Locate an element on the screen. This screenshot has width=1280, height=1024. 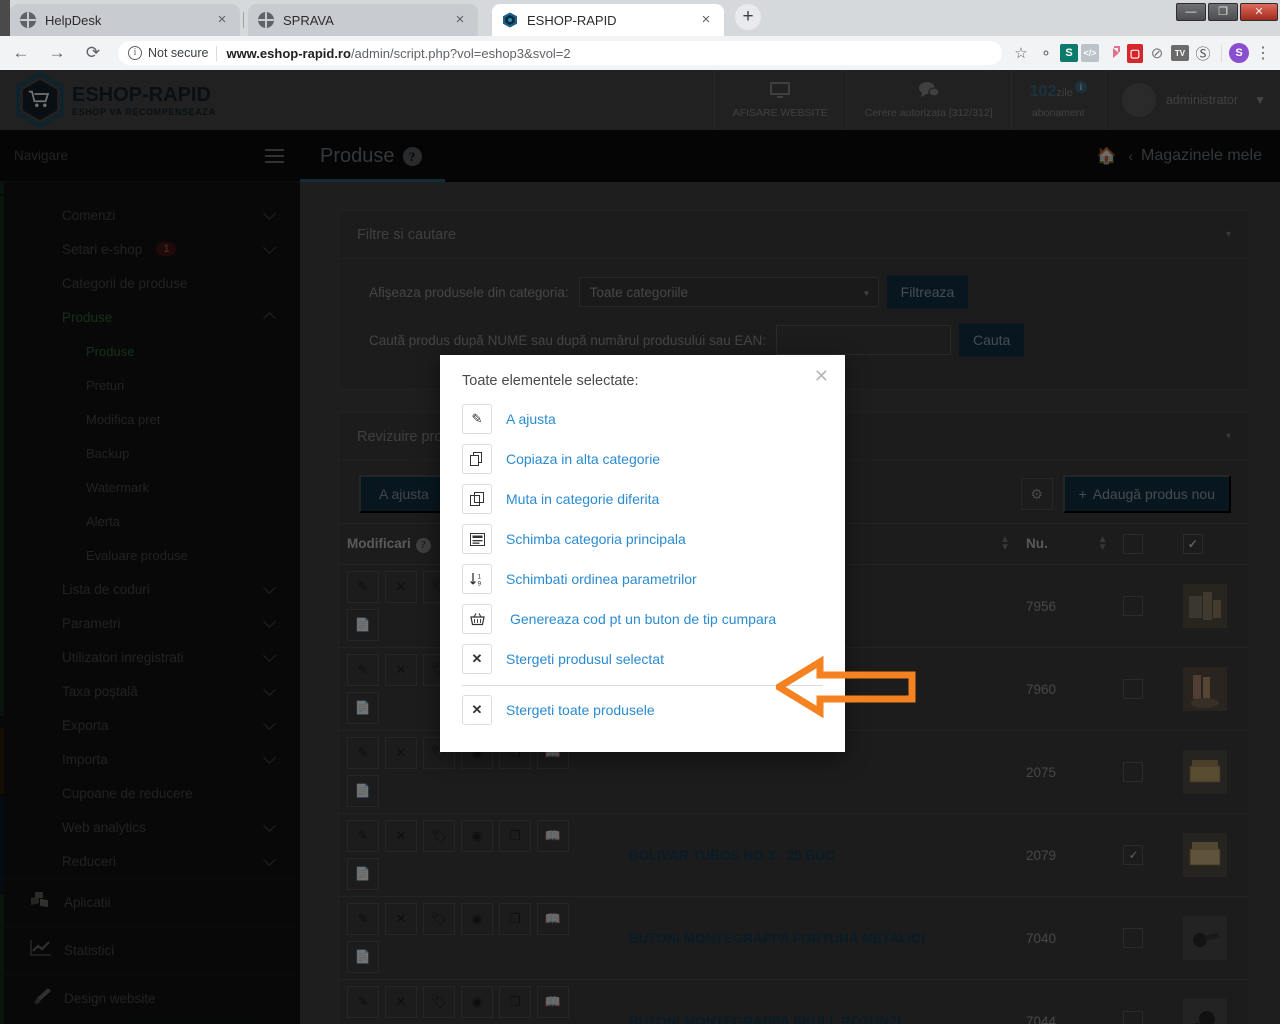
svg-text: 1 is located at coordinates (480, 576).